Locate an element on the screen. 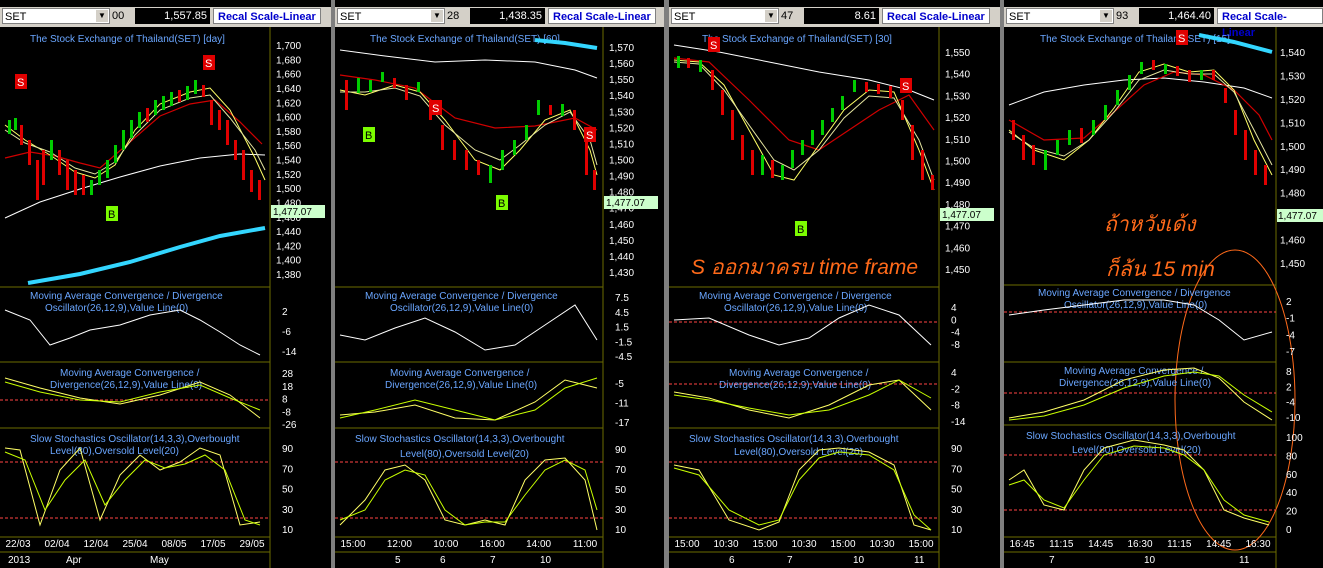  toolbar: SET ▼ 28 1,438.35 Recal Scale-Linear is located at coordinates (499, 17).